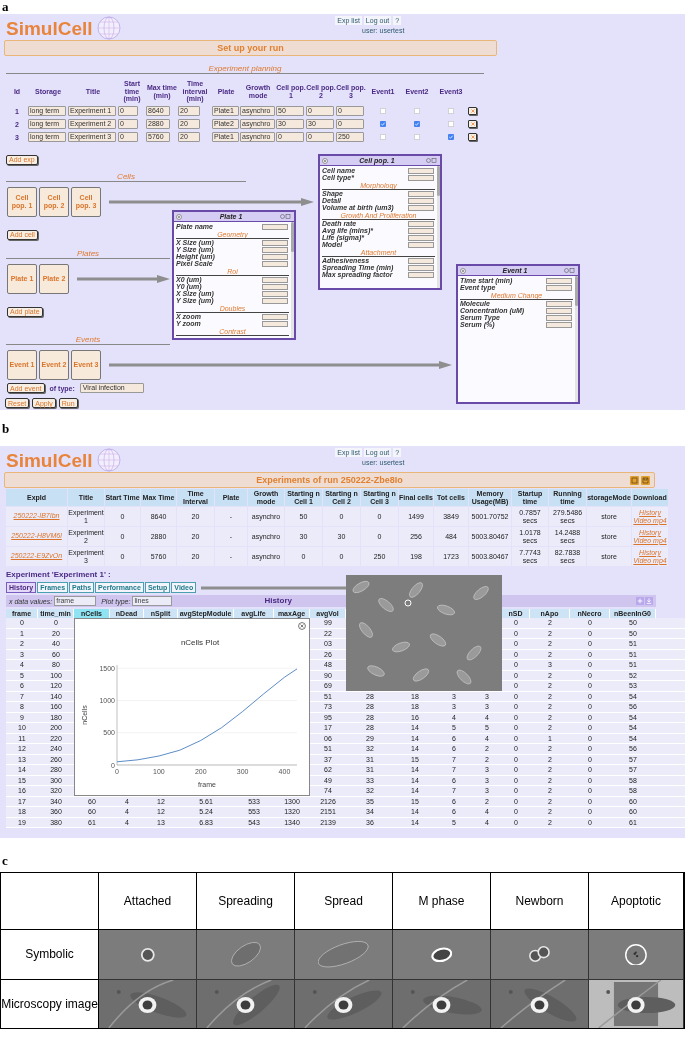 Image resolution: width=685 pixels, height=1050 pixels. I want to click on experiment-heading: Experiment 'Experiment 1' :, so click(59, 575).